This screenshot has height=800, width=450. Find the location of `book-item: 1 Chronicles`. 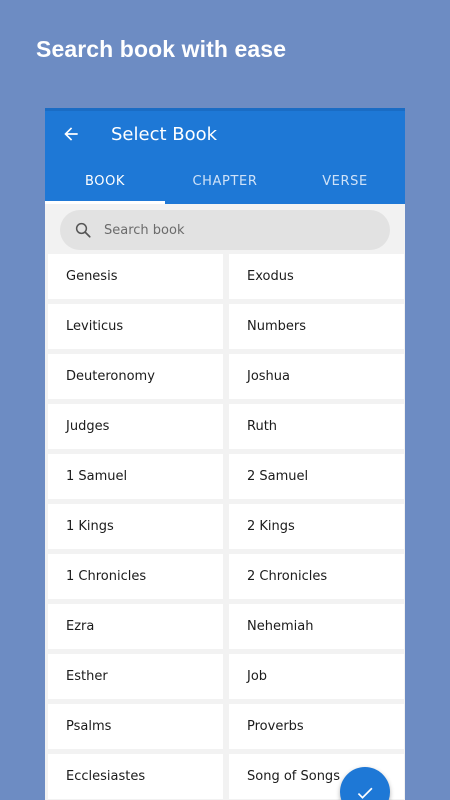

book-item: 1 Chronicles is located at coordinates (135, 576).